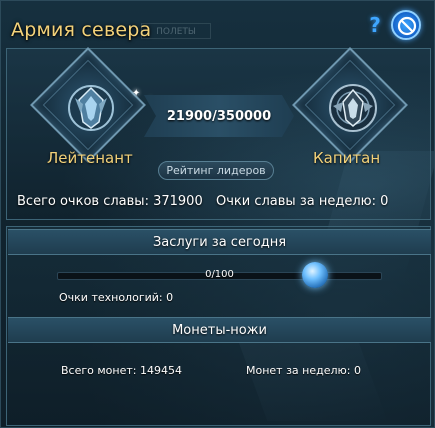 This screenshot has width=435, height=428. Describe the element at coordinates (219, 274) in the screenshot. I see `merits-progress-text: 0/100` at that location.